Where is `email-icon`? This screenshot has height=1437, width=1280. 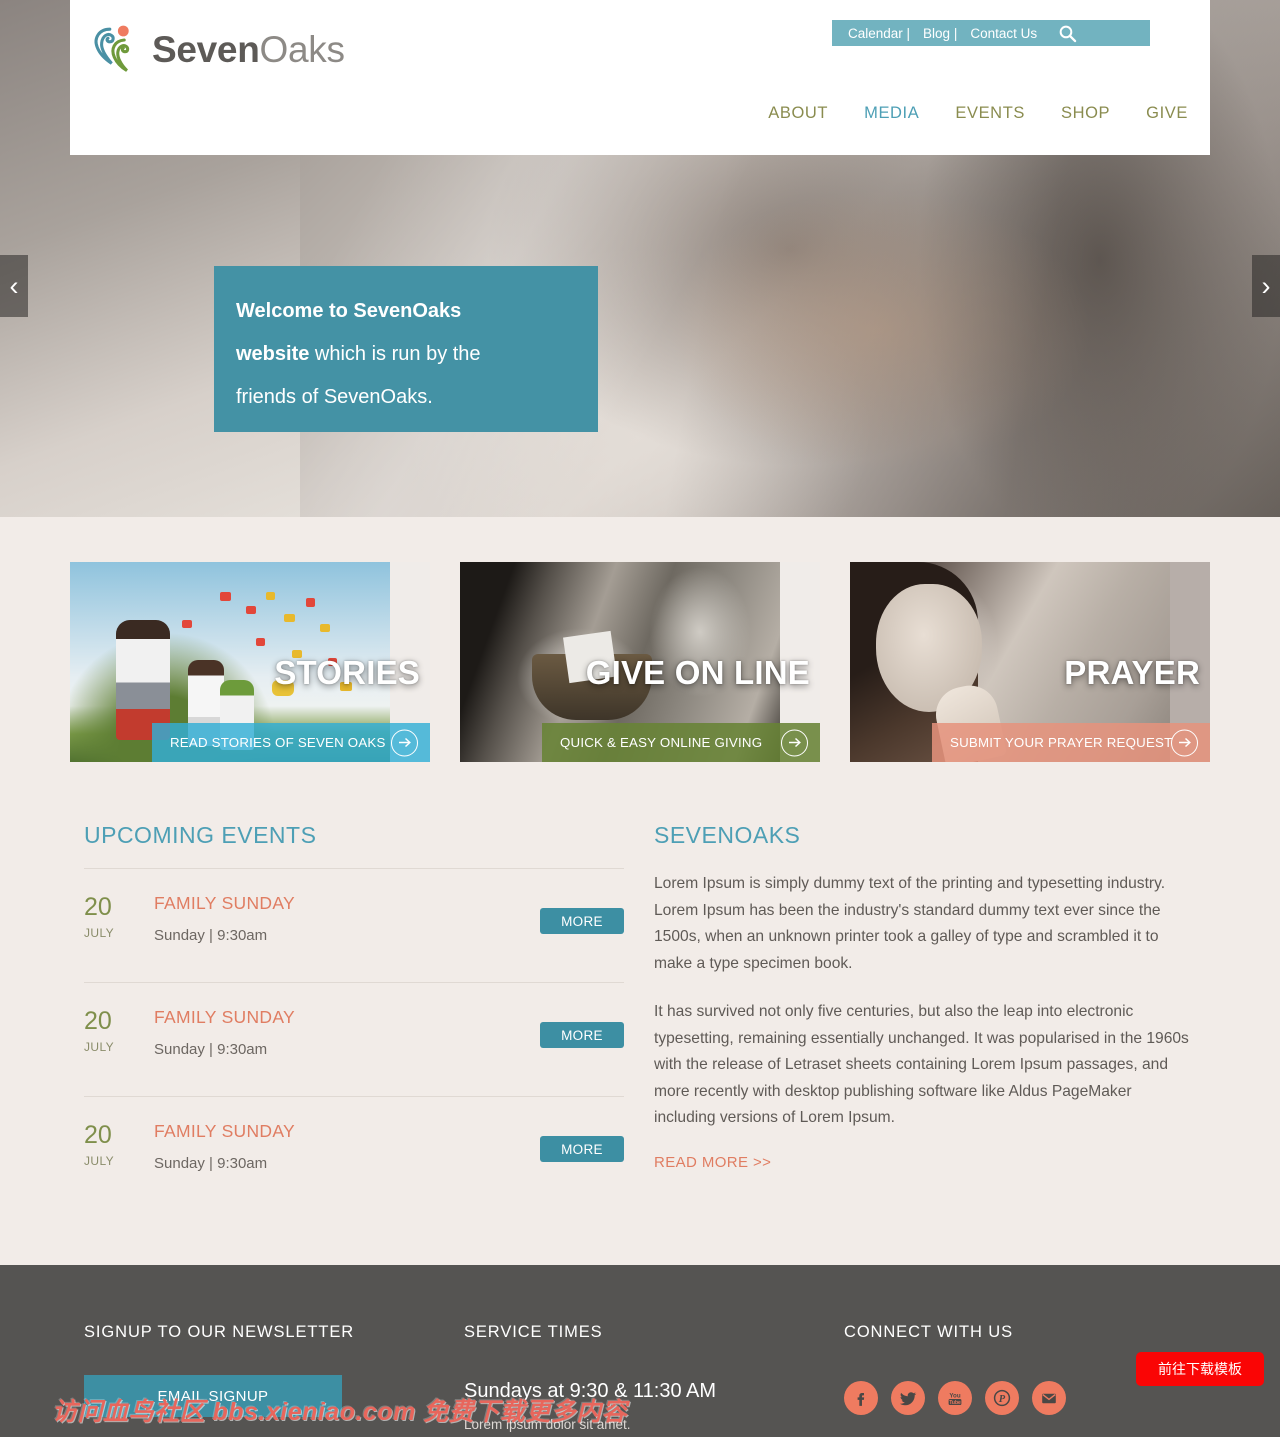 email-icon is located at coordinates (1049, 1398).